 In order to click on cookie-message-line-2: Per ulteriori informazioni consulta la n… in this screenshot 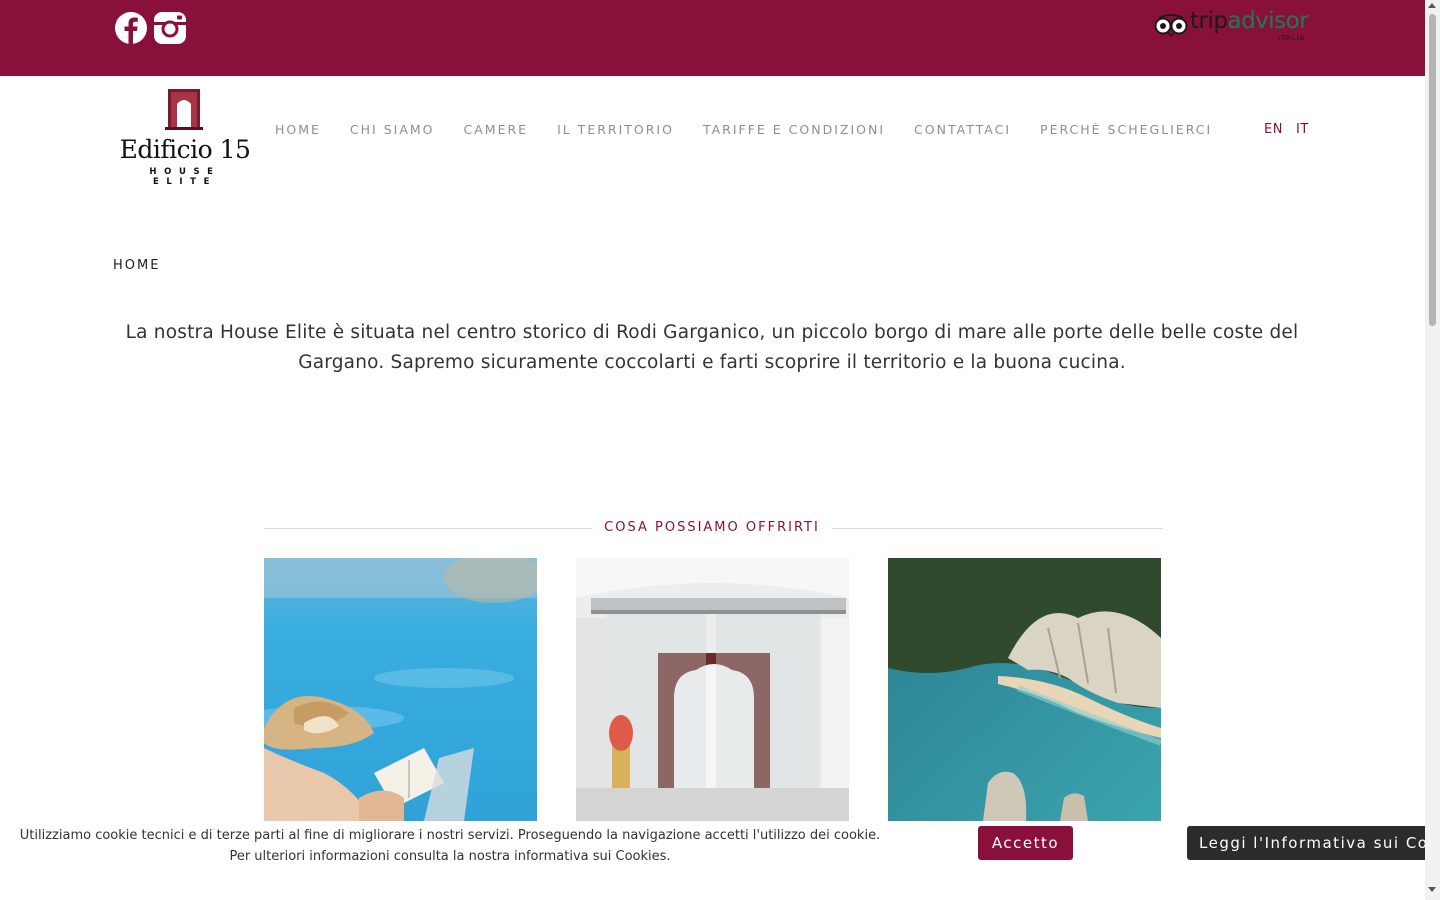, I will do `click(450, 856)`.